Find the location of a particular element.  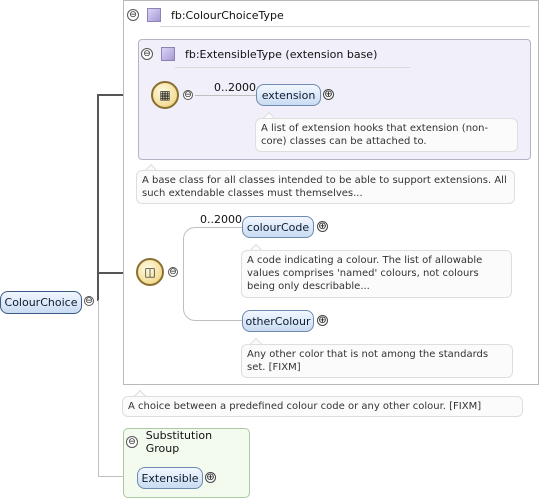

extensible-expand-button: ⊕ is located at coordinates (210, 477).